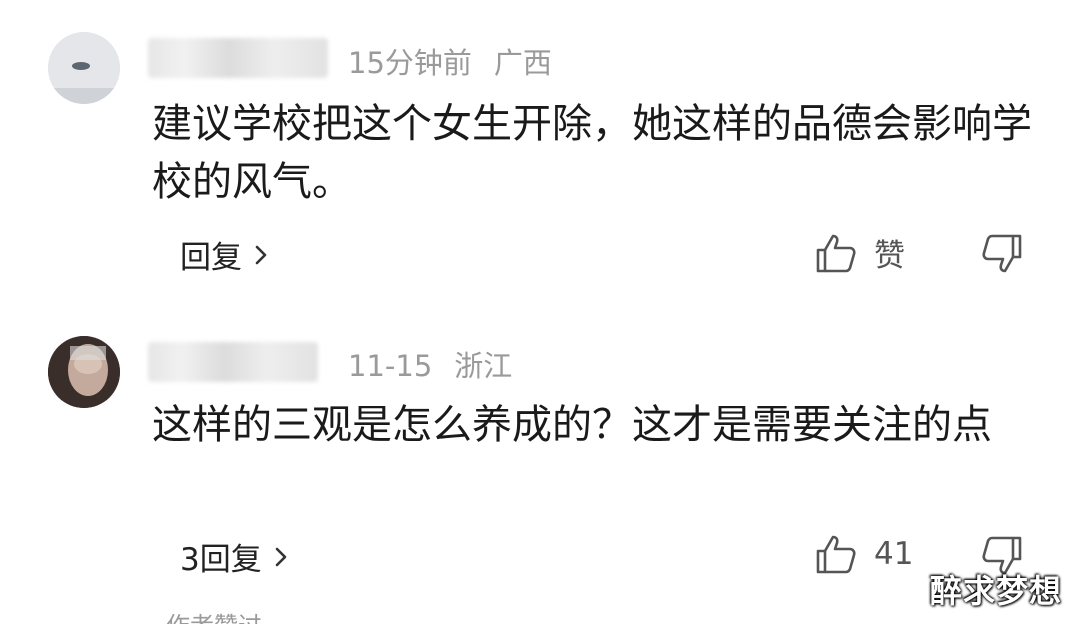 This screenshot has width=1080, height=624. I want to click on comment-time: 15分钟前, so click(410, 63).